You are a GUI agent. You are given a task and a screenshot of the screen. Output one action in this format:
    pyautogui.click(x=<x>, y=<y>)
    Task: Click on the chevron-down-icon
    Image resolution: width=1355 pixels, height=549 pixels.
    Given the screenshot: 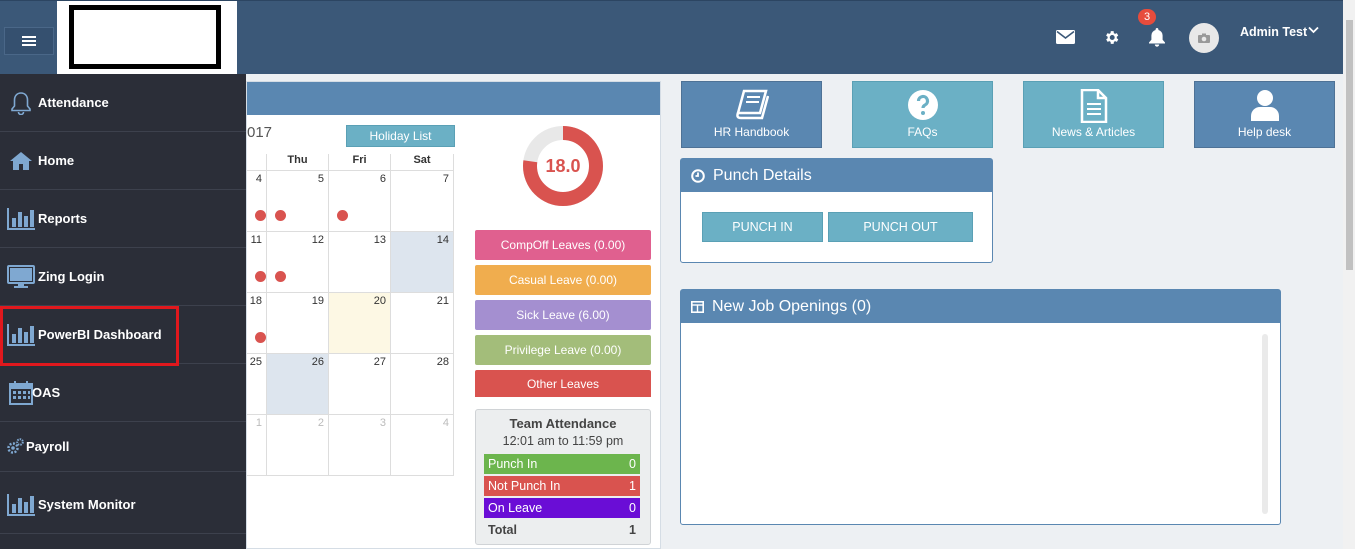 What is the action you would take?
    pyautogui.click(x=1313, y=31)
    